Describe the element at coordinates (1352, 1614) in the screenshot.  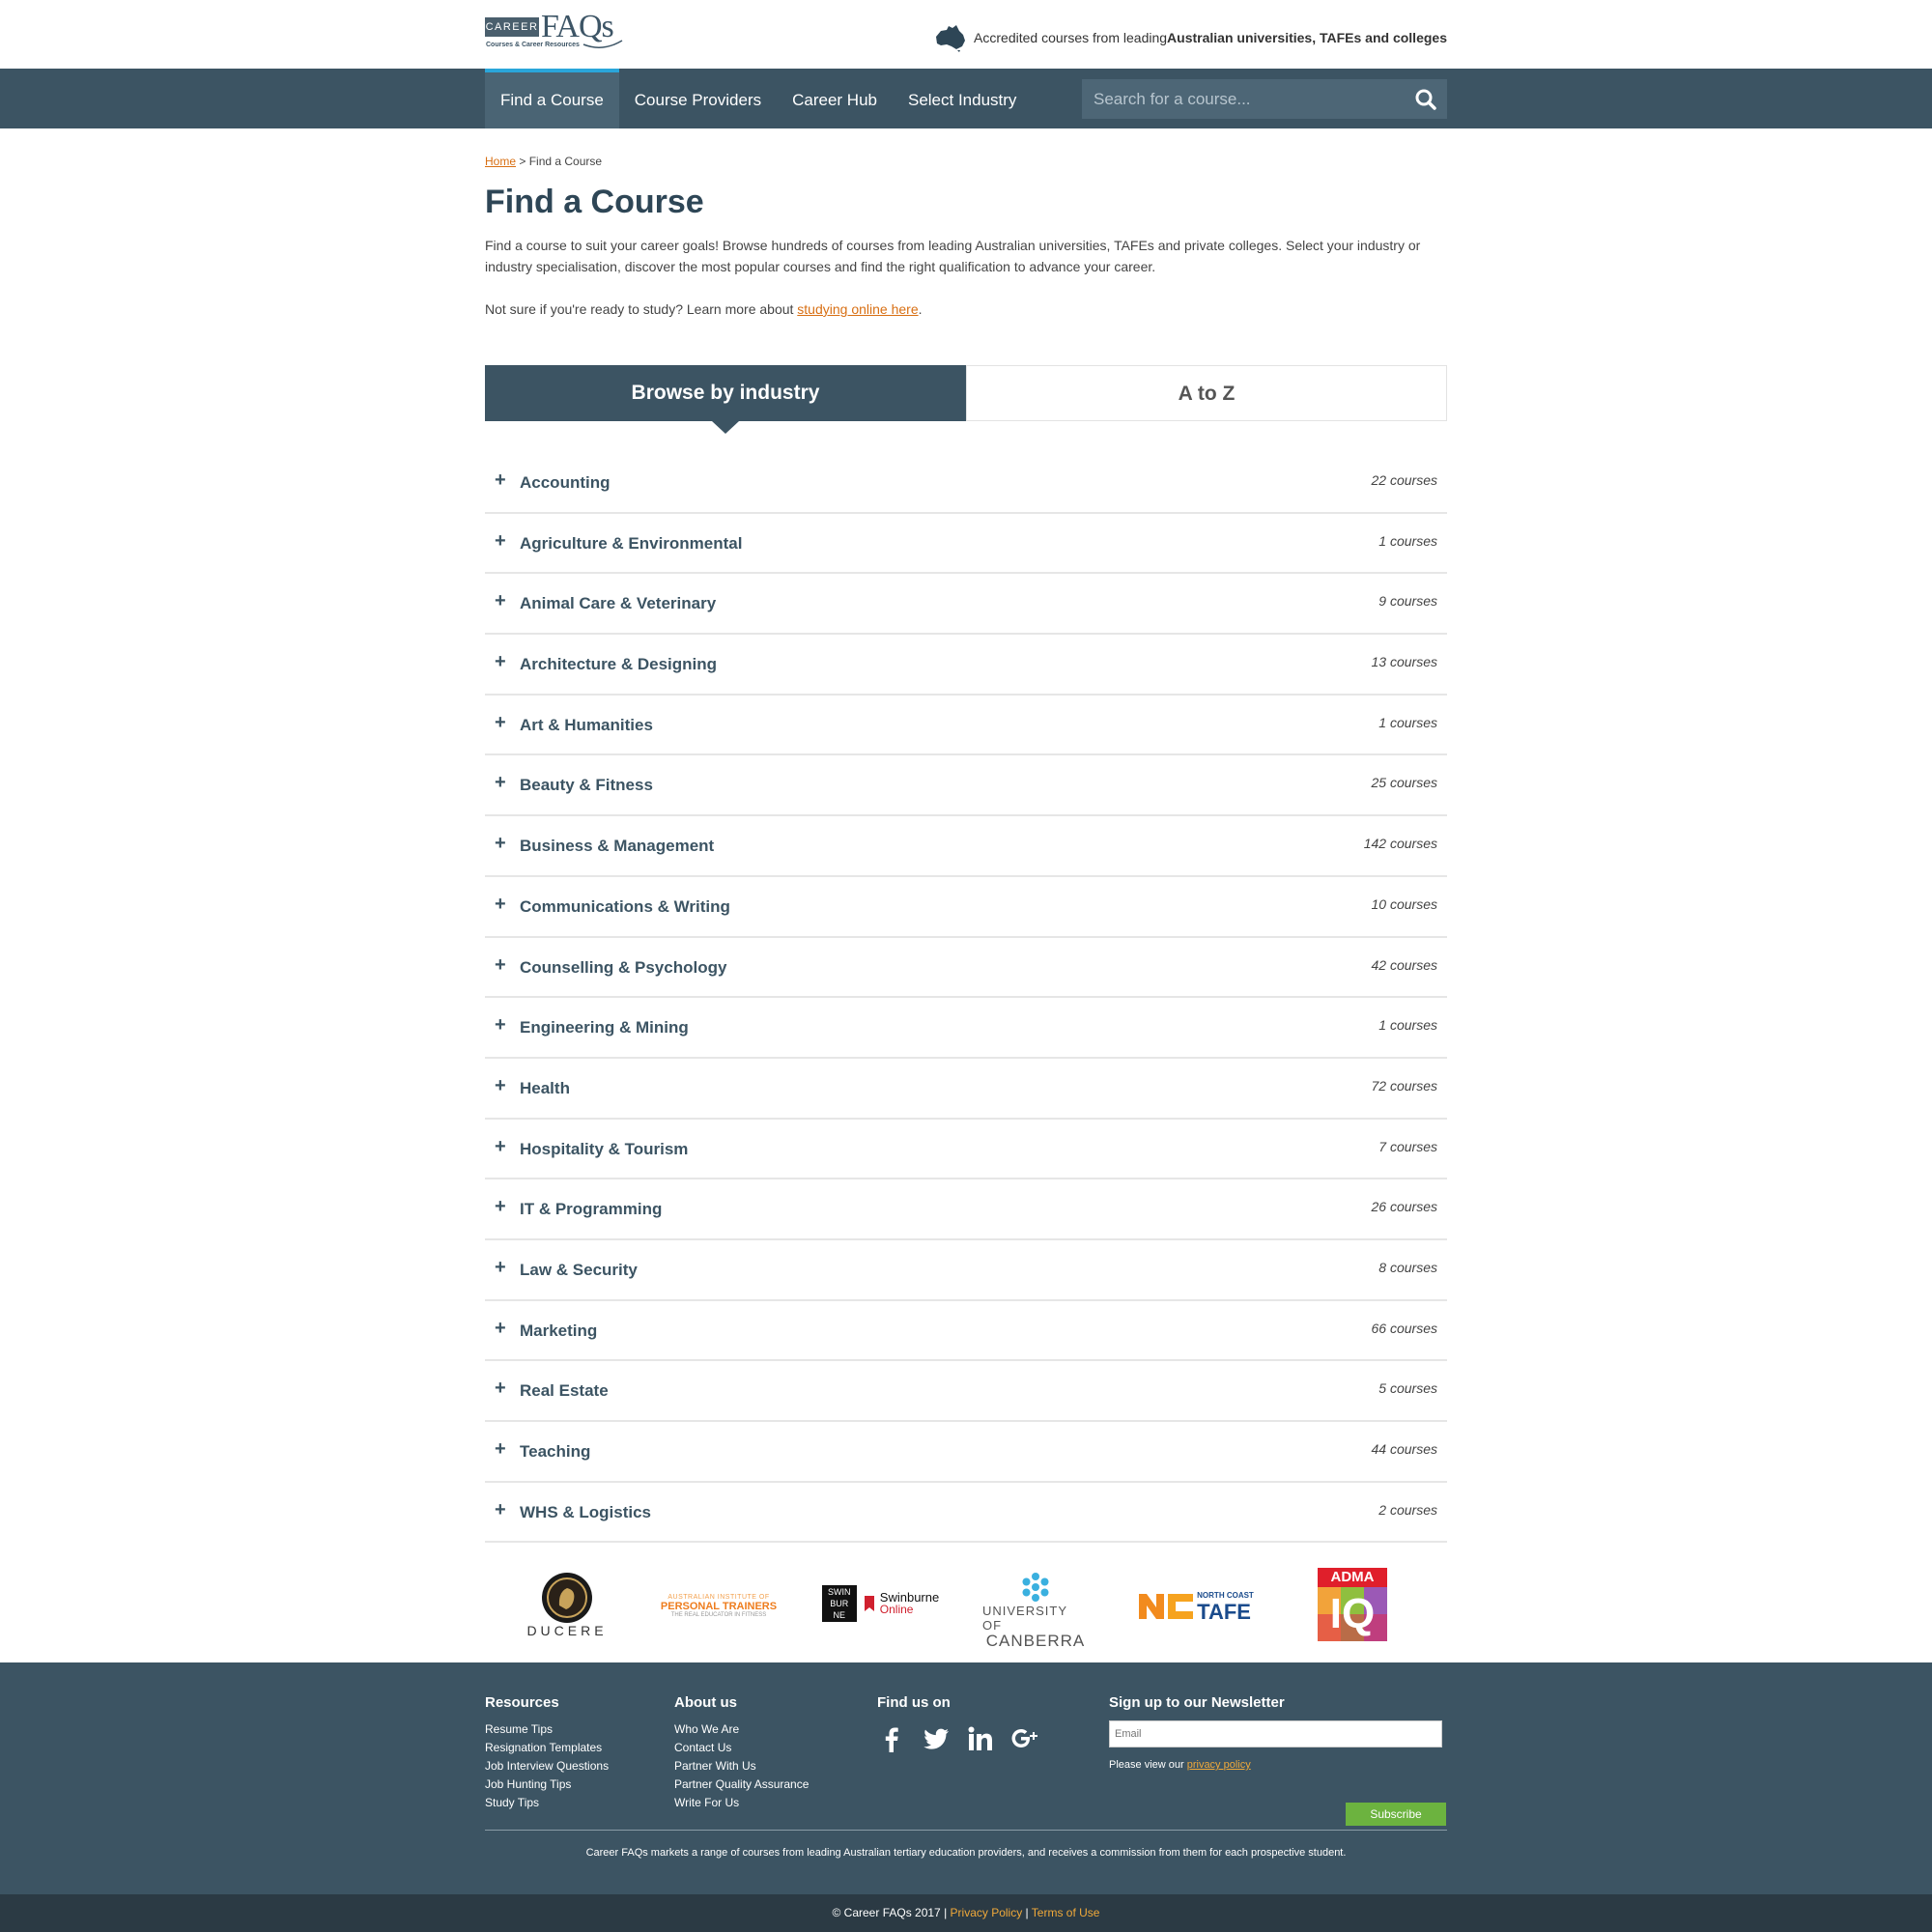
I see `adma-iq-text: IQ` at that location.